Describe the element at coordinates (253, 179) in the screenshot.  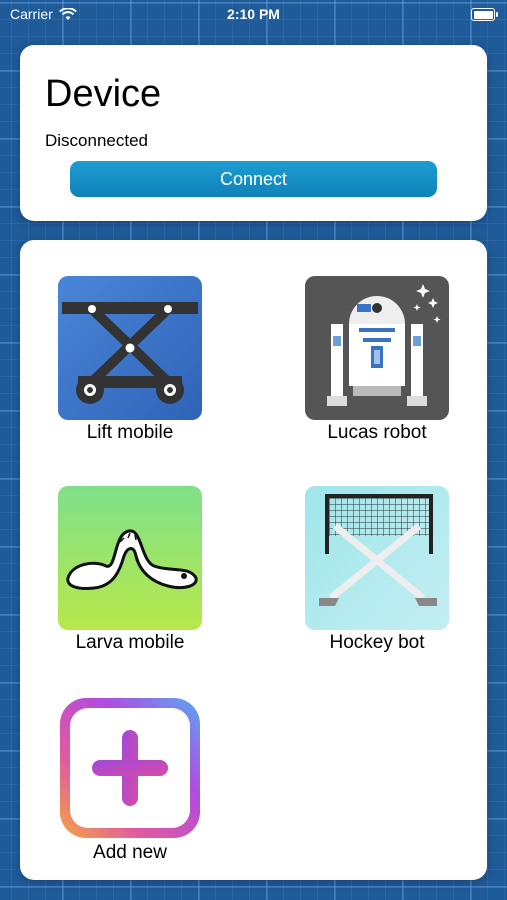
I see `connect-button: Connect` at that location.